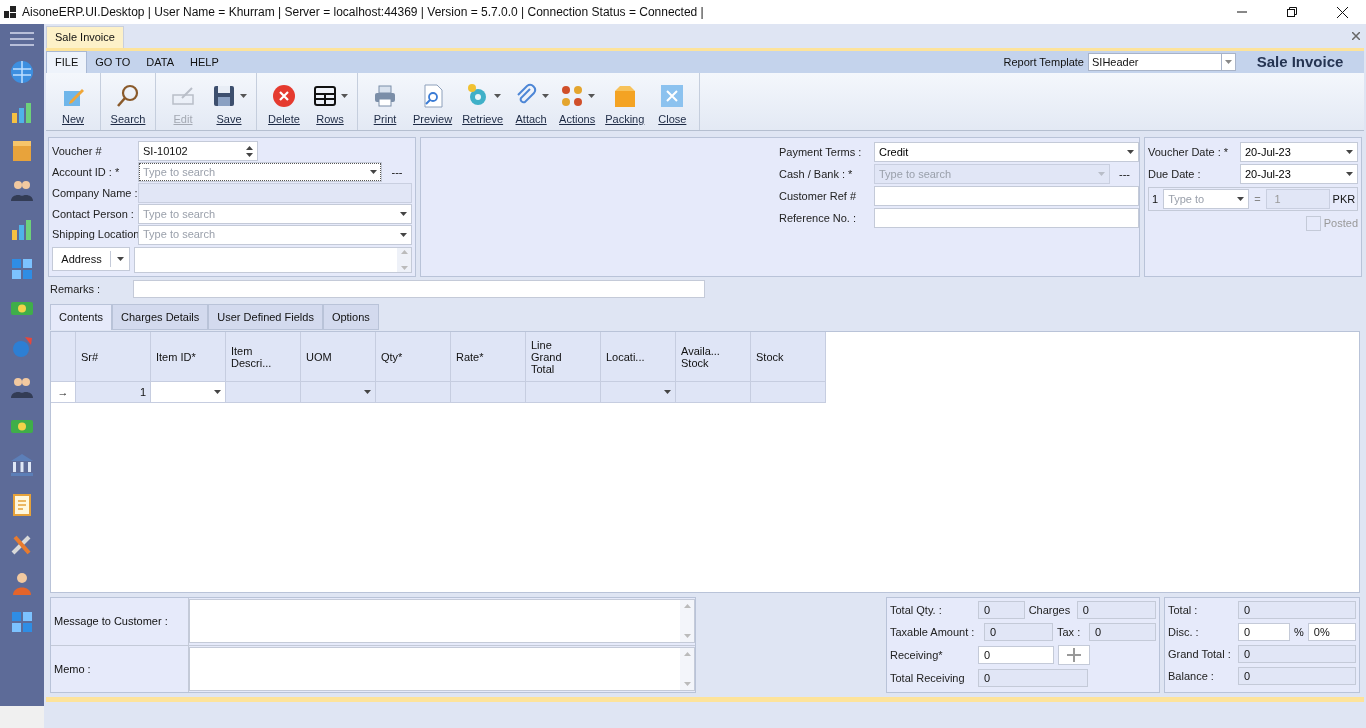 The image size is (1366, 728). Describe the element at coordinates (76, 289) in the screenshot. I see `field-label: Remarks :` at that location.